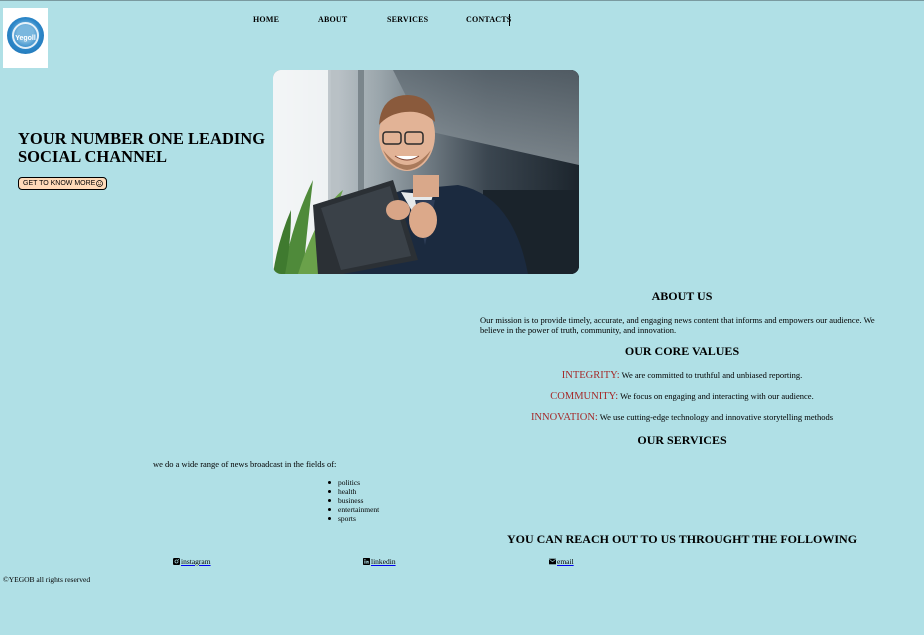  I want to click on list-item: health, so click(353, 491).